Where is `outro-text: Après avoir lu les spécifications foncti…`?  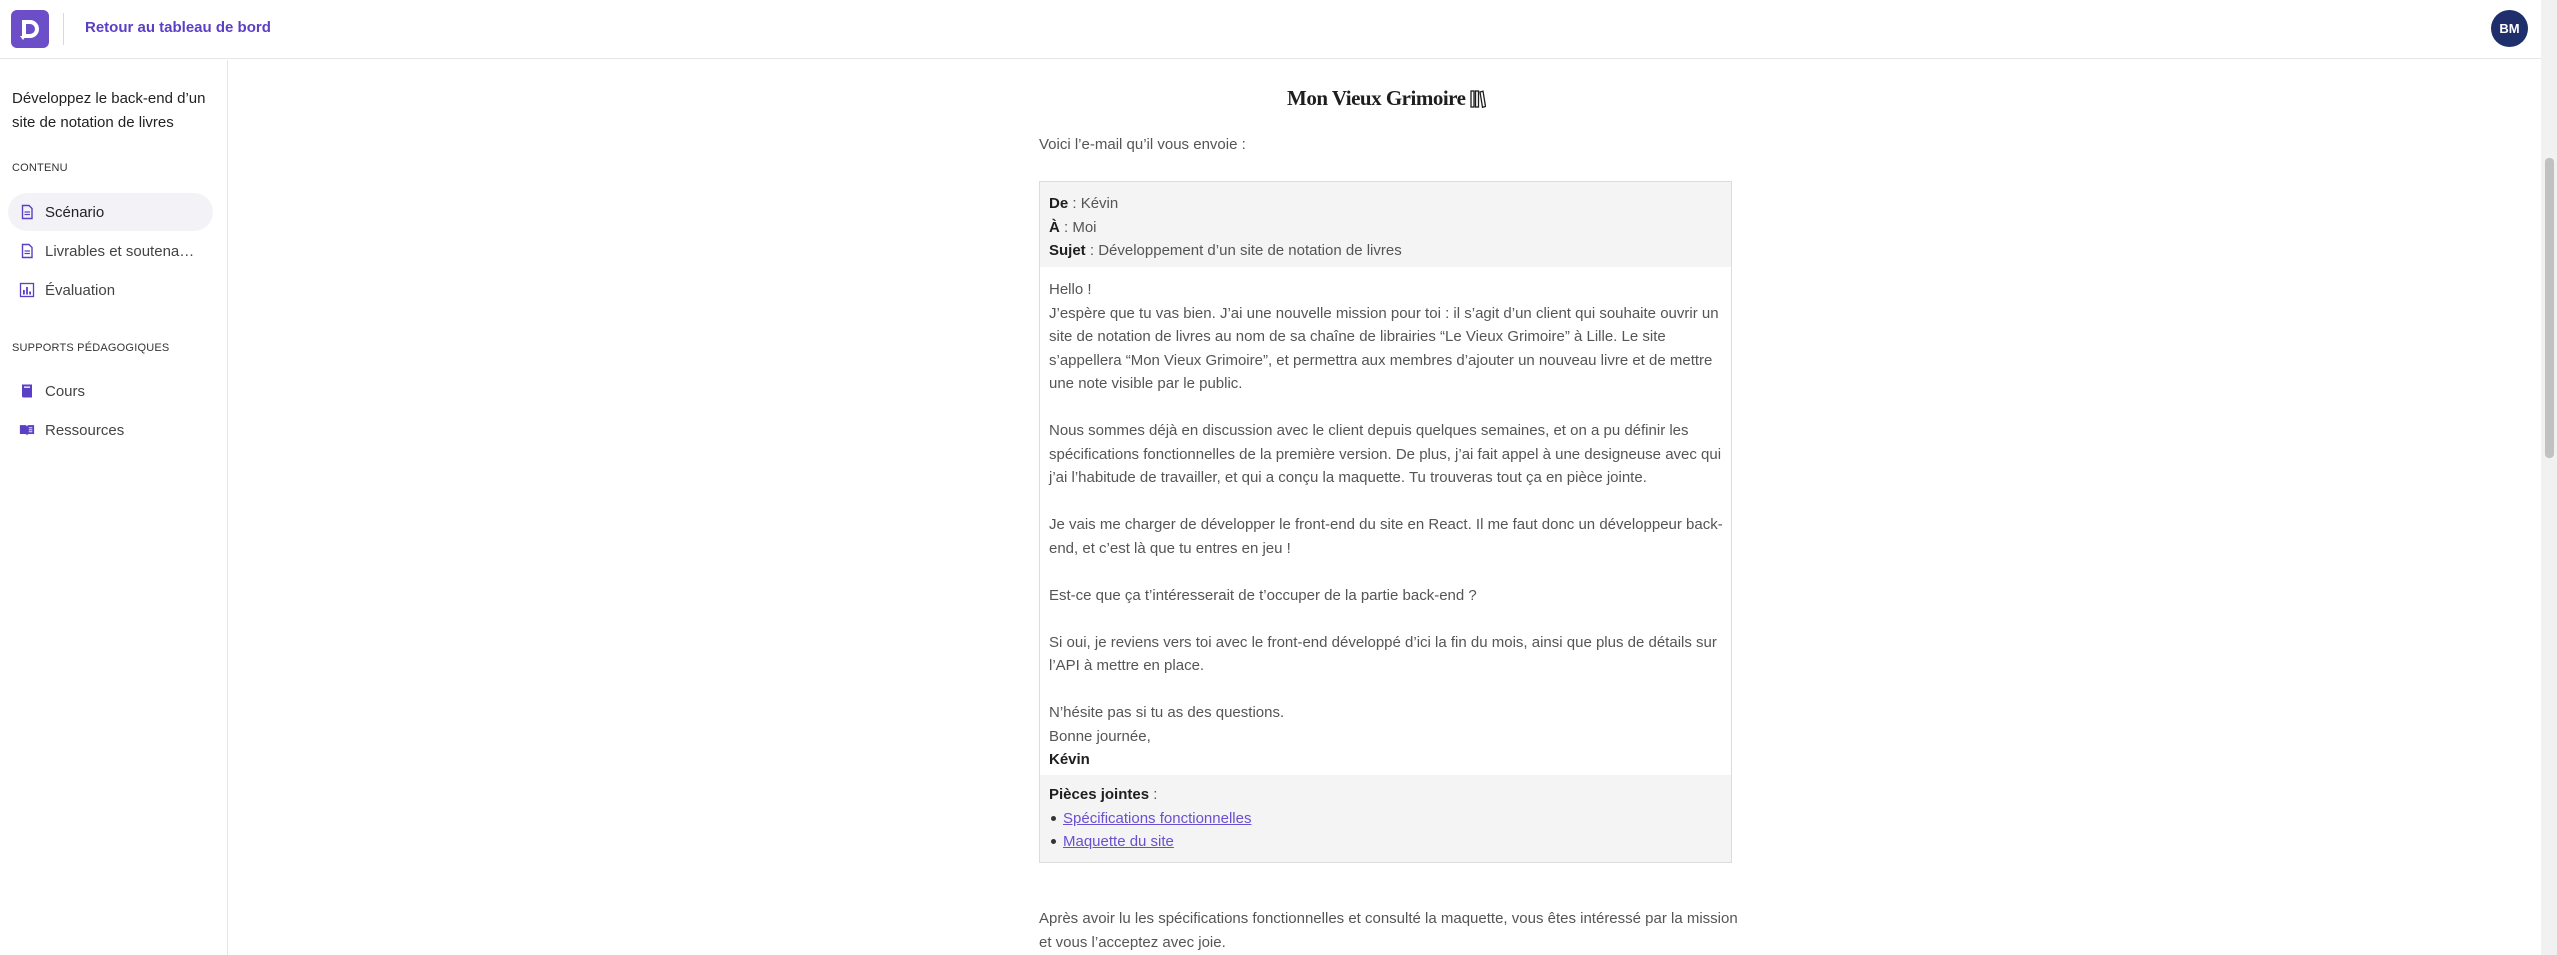
outro-text: Après avoir lu les spécifications foncti… is located at coordinates (1388, 930).